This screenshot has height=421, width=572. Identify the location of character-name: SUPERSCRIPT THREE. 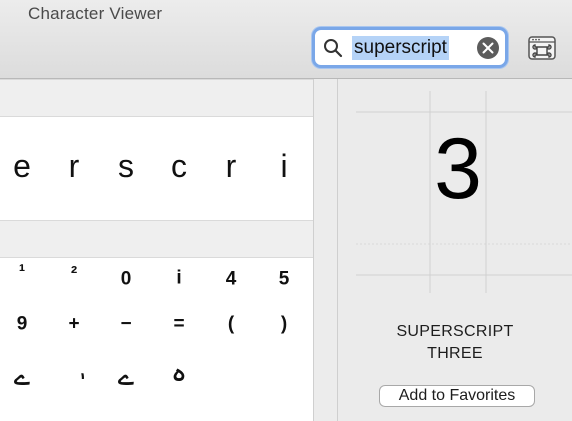
(455, 343).